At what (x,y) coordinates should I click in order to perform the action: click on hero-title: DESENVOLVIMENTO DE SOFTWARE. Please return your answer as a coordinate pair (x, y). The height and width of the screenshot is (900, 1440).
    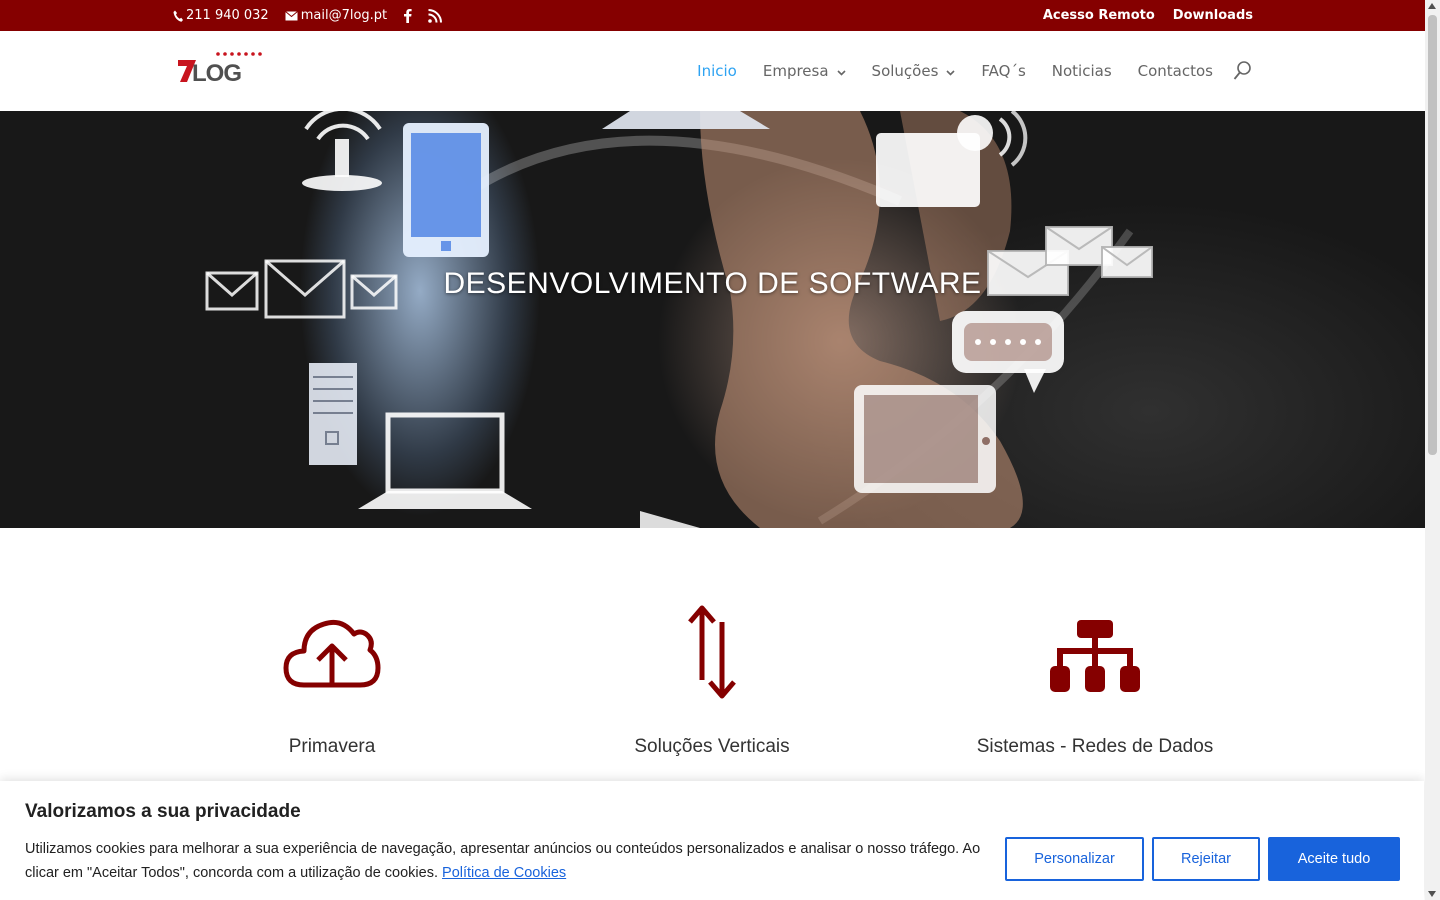
    Looking at the image, I should click on (712, 283).